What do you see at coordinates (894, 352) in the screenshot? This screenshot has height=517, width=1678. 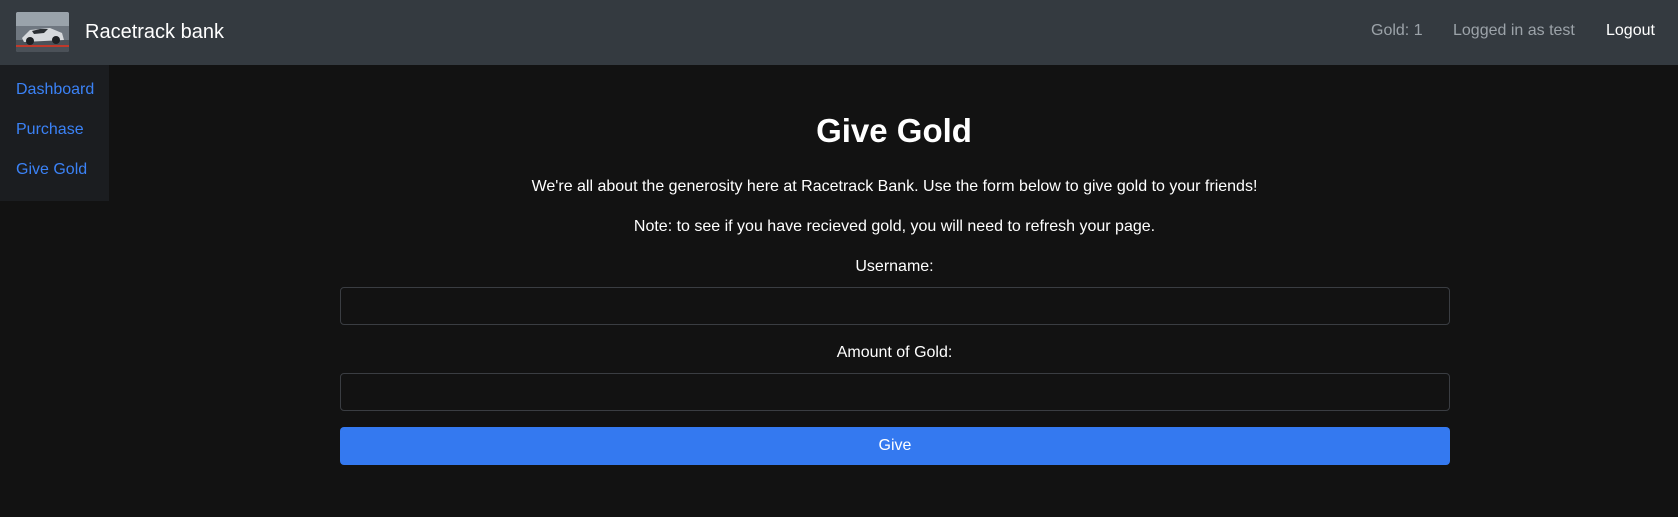 I see `amount-label: Amount of Gold:` at bounding box center [894, 352].